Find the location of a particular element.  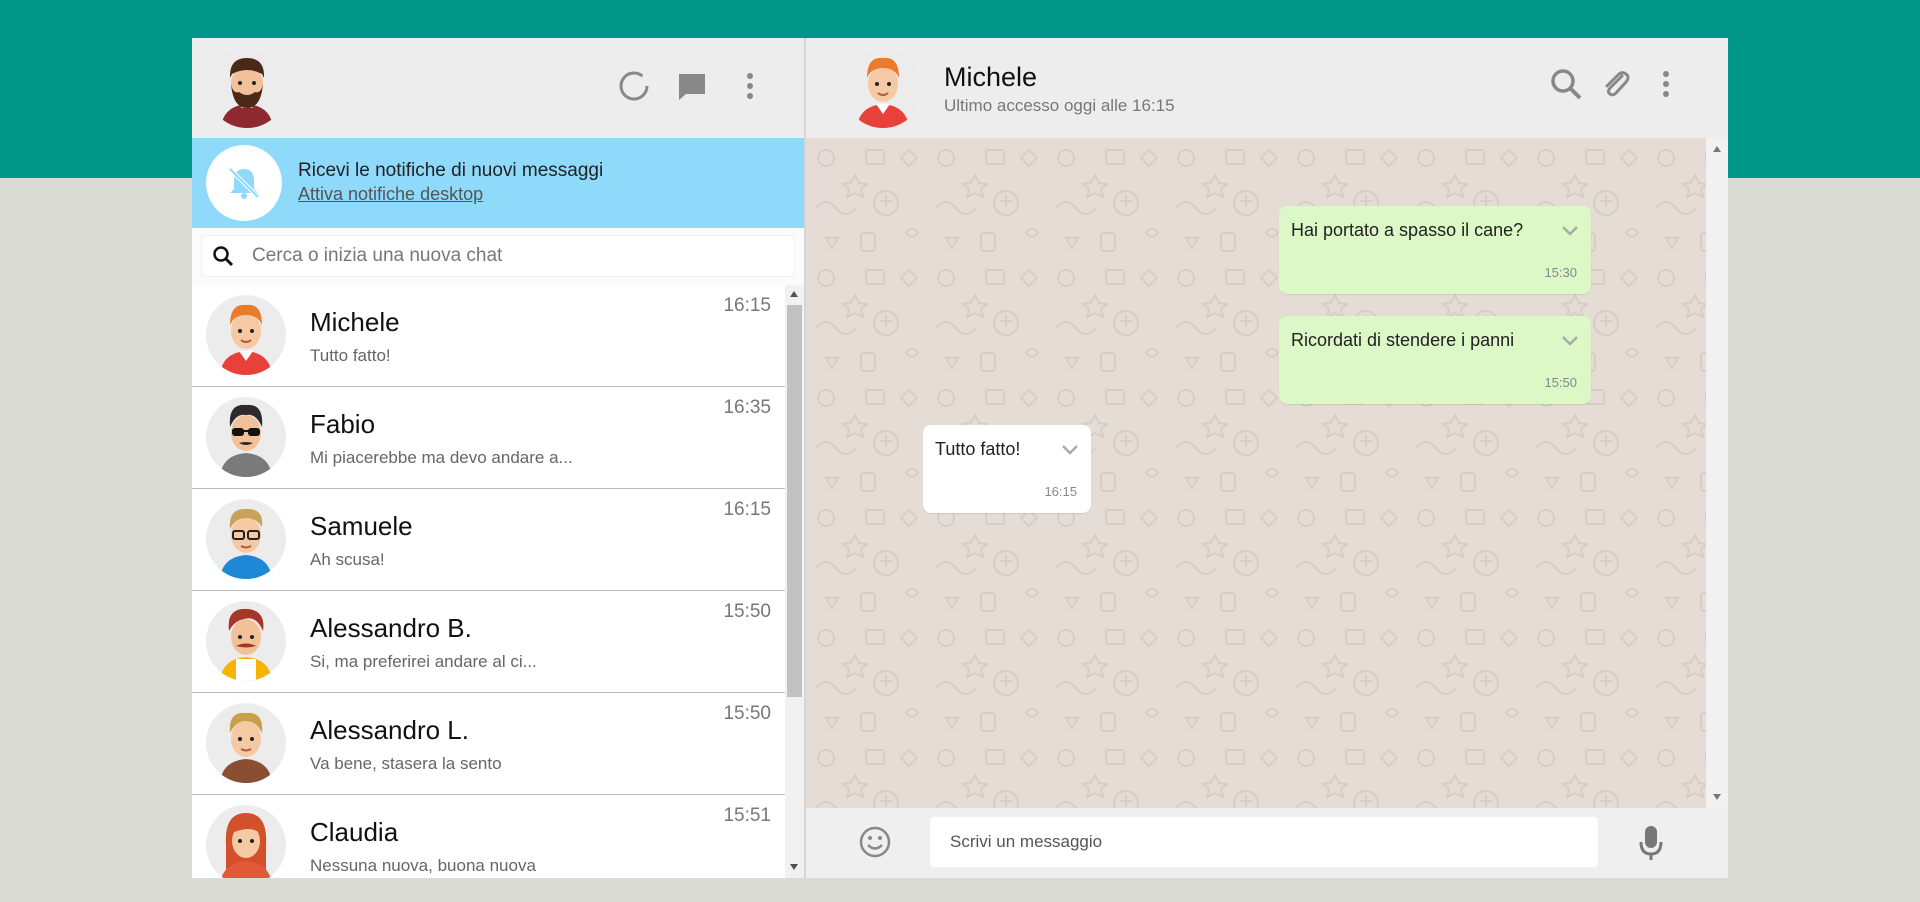

message-bubble-sent: Hai portato a spasso il cane? 15:30 is located at coordinates (1435, 250).